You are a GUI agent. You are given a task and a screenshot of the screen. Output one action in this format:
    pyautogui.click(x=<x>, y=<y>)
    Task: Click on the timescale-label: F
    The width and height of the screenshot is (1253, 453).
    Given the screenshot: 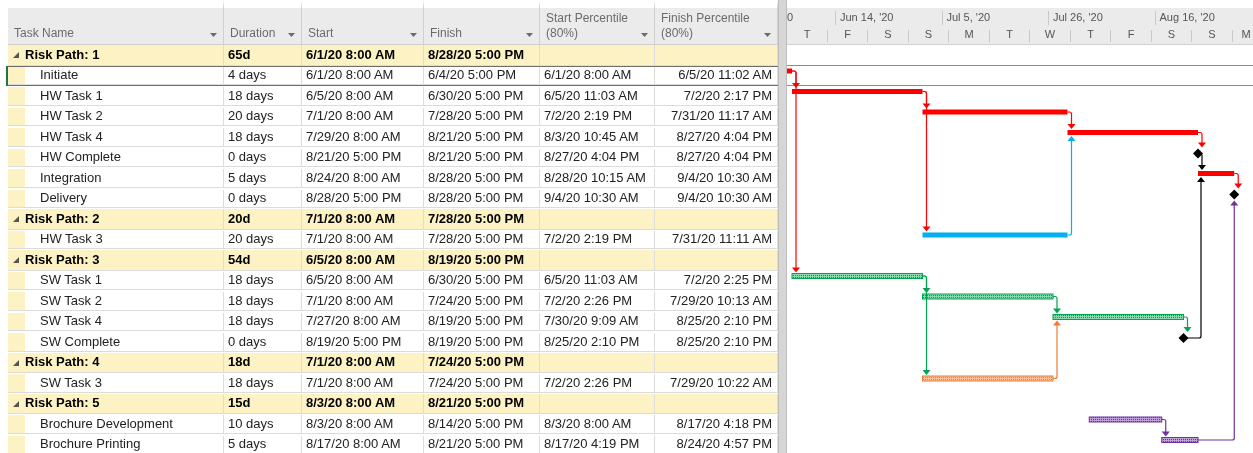 What is the action you would take?
    pyautogui.click(x=847, y=34)
    